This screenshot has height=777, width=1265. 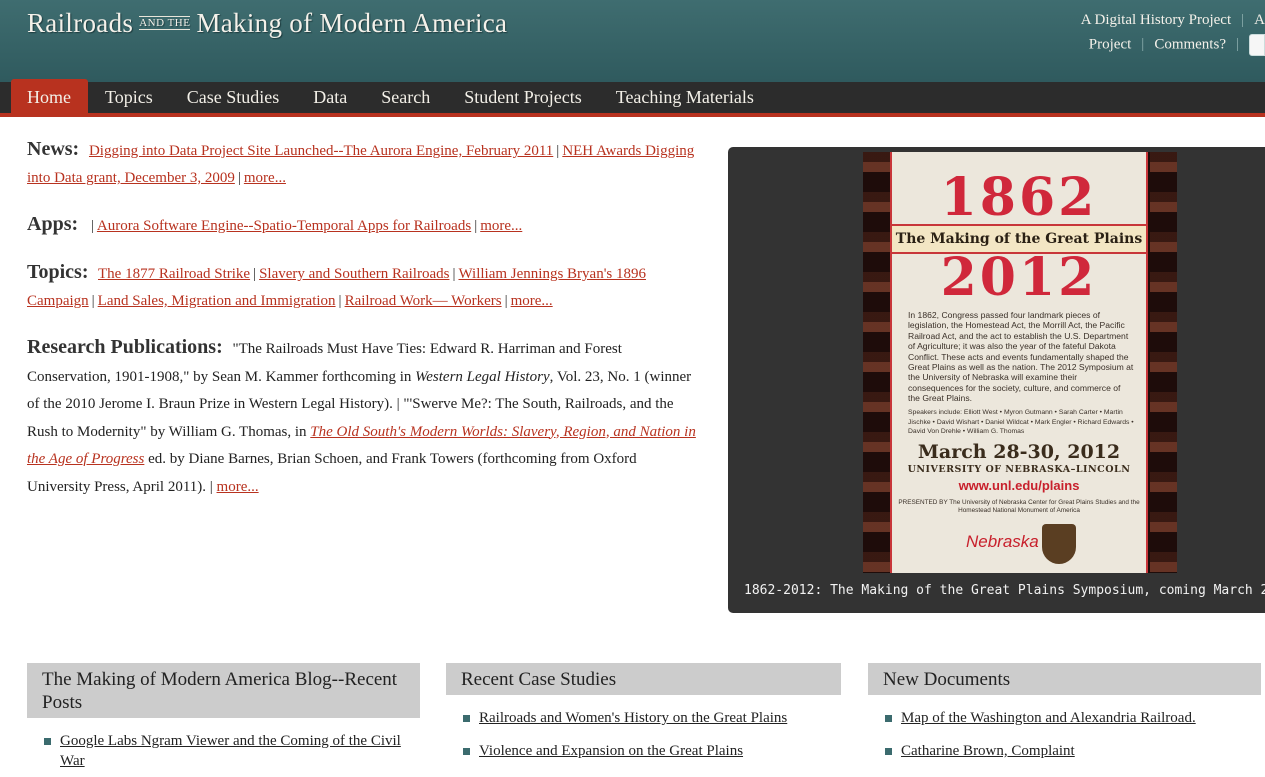 What do you see at coordinates (423, 301) in the screenshot?
I see `topic-link: Railroad Work— Workers` at bounding box center [423, 301].